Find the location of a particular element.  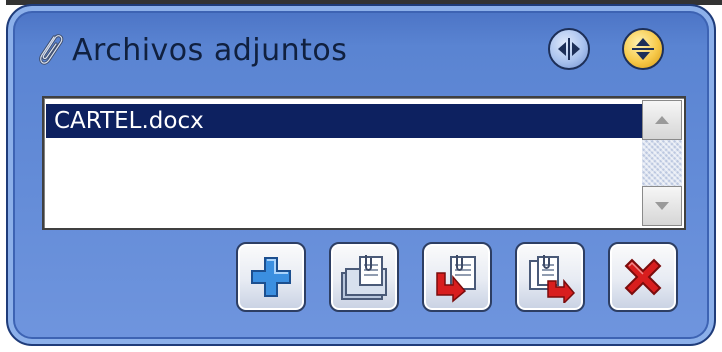

panel-title: Archivos adjuntos is located at coordinates (210, 50).